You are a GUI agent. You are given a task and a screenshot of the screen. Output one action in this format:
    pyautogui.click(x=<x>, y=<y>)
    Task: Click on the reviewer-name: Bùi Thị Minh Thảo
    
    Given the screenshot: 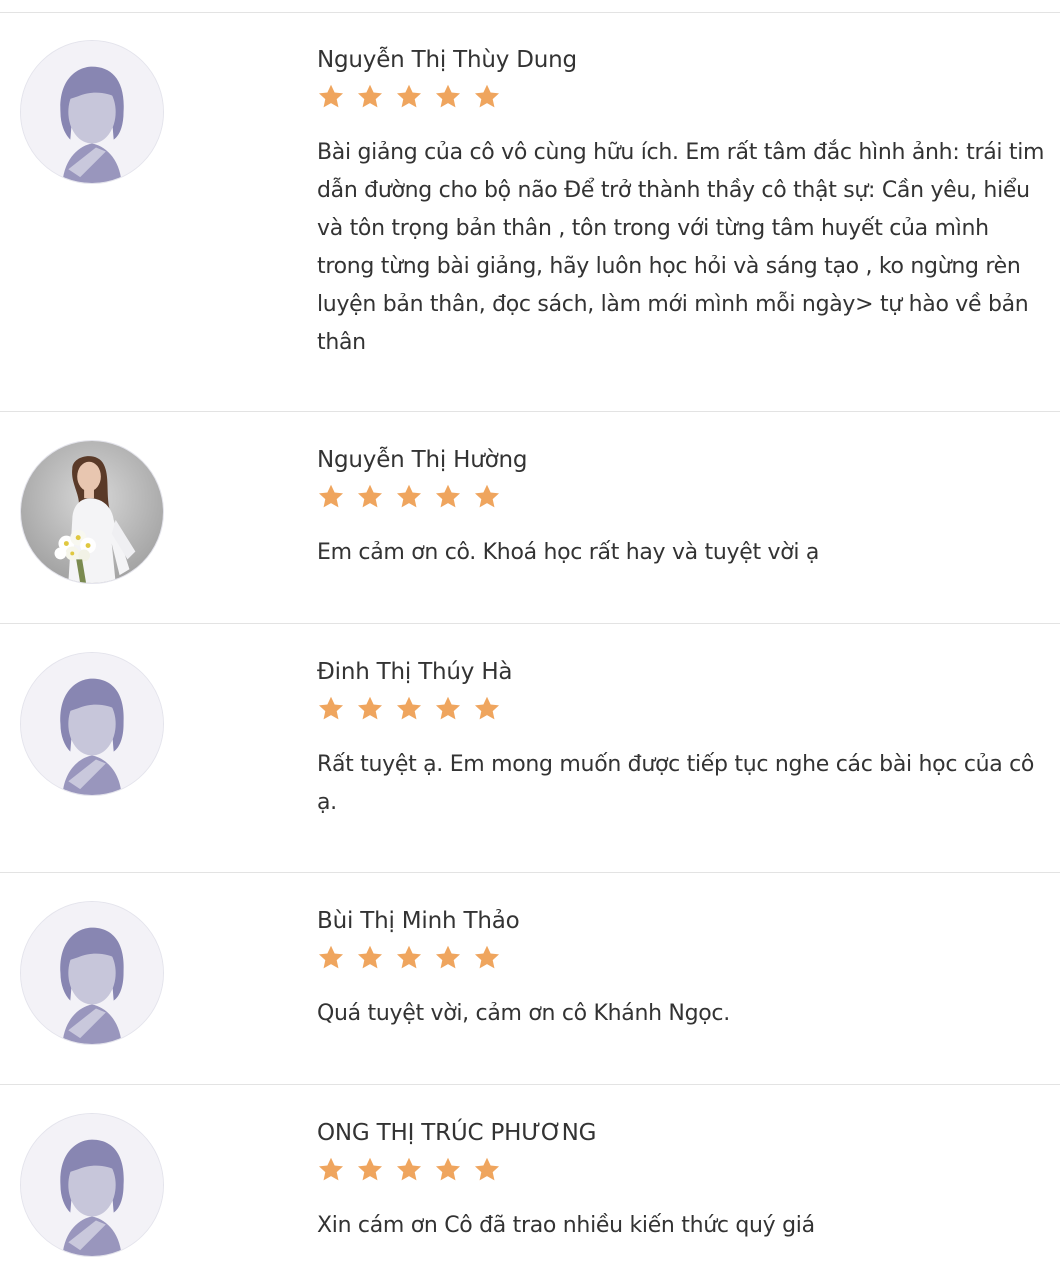 What is the action you would take?
    pyautogui.click(x=418, y=921)
    